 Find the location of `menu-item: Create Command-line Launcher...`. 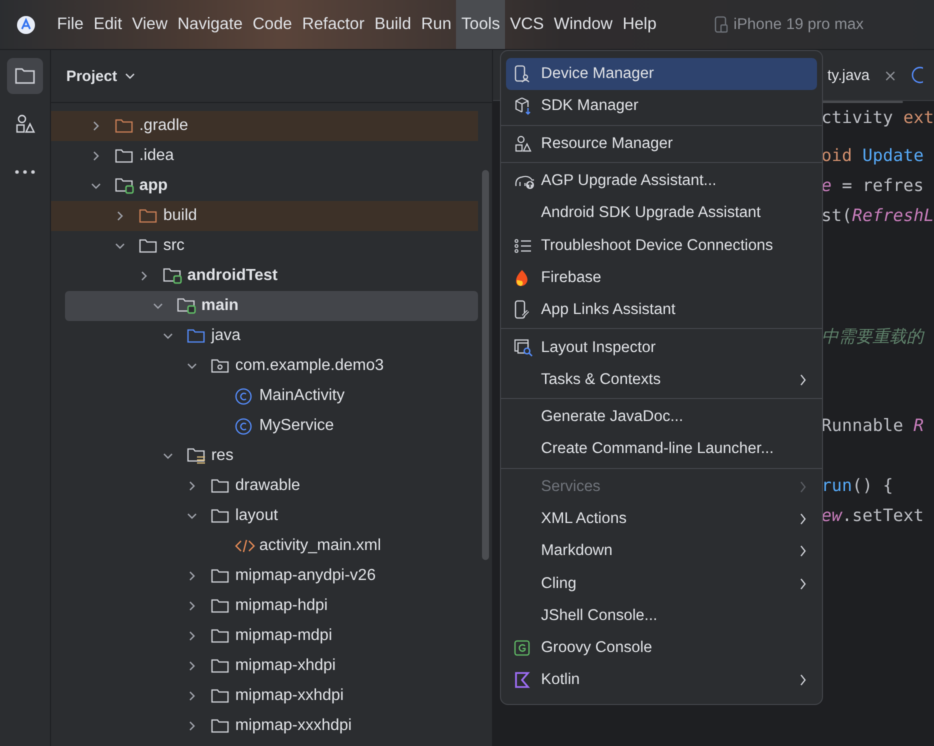

menu-item: Create Command-line Launcher... is located at coordinates (661, 449).